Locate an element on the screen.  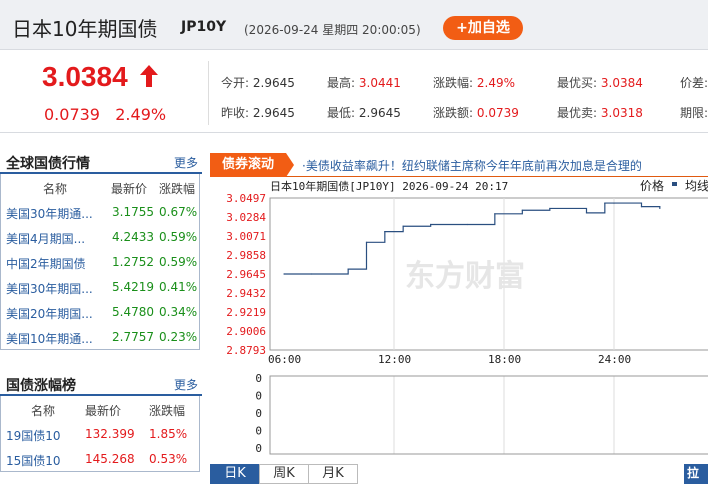
tab-weekly: 周K is located at coordinates (284, 474).